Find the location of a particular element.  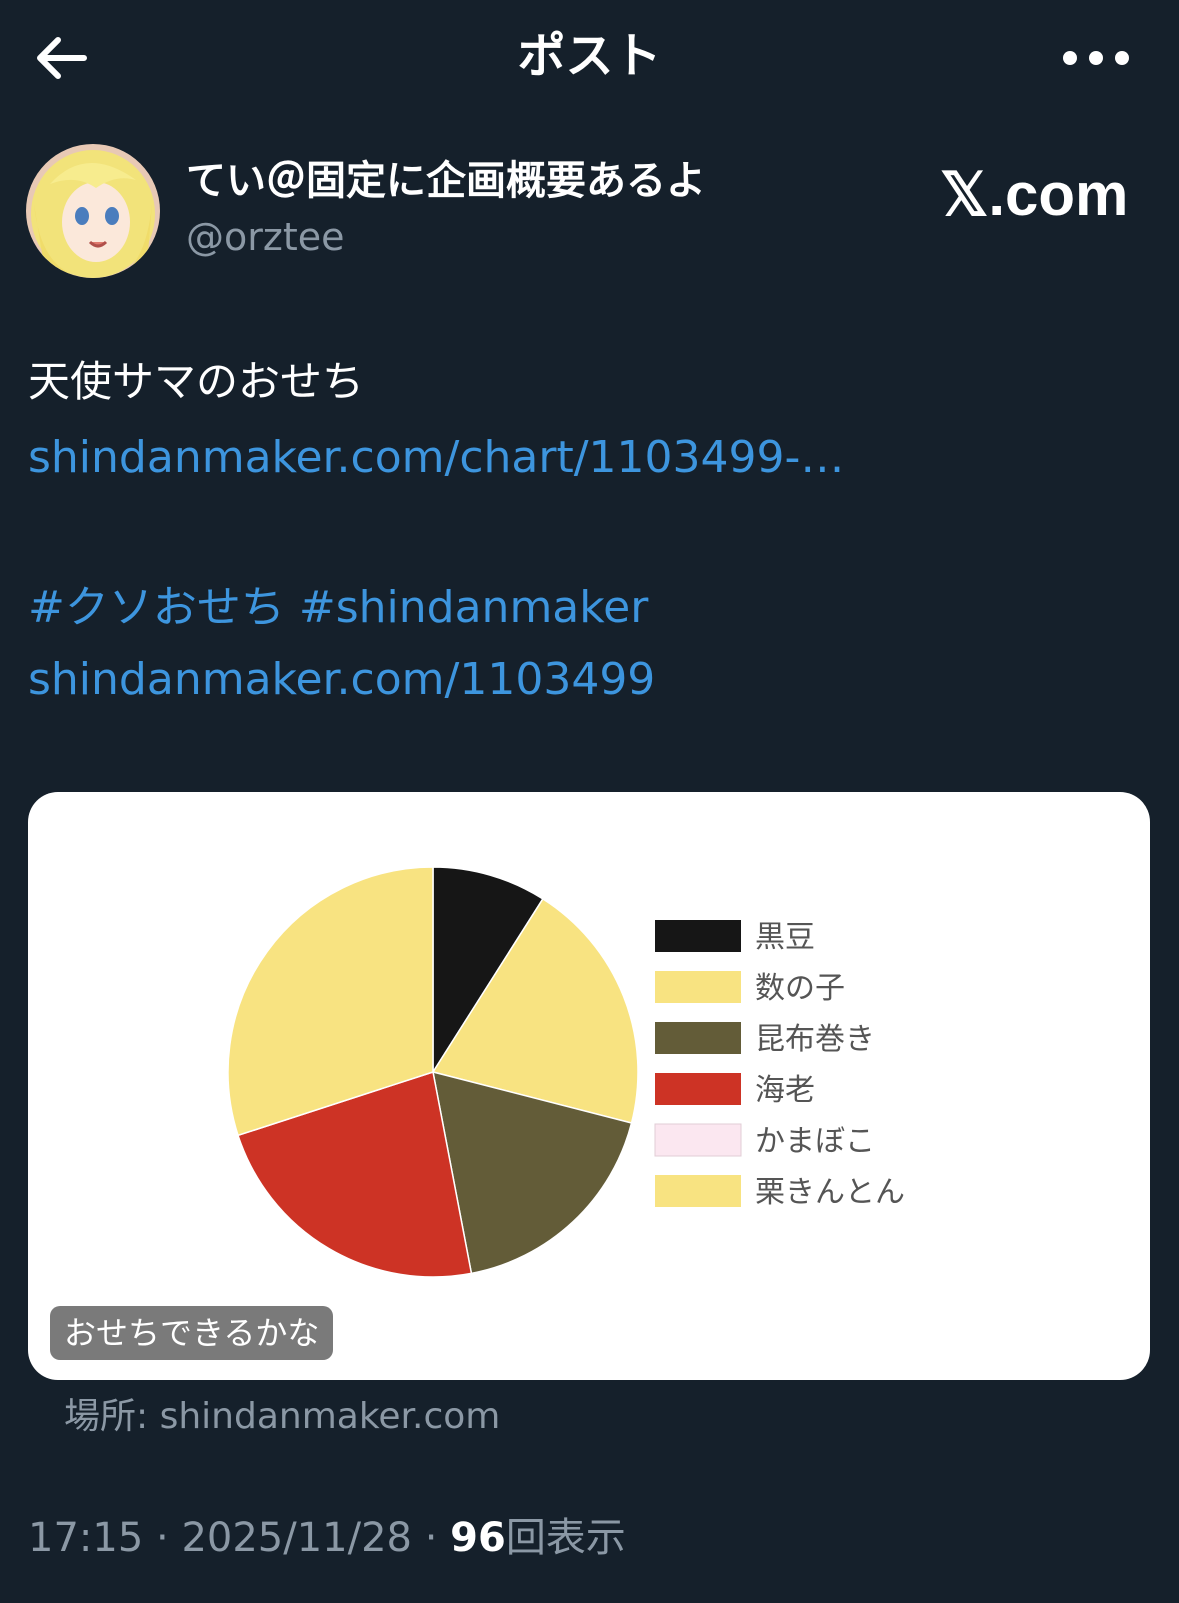

legend-label-0: 黒豆 is located at coordinates (785, 937).